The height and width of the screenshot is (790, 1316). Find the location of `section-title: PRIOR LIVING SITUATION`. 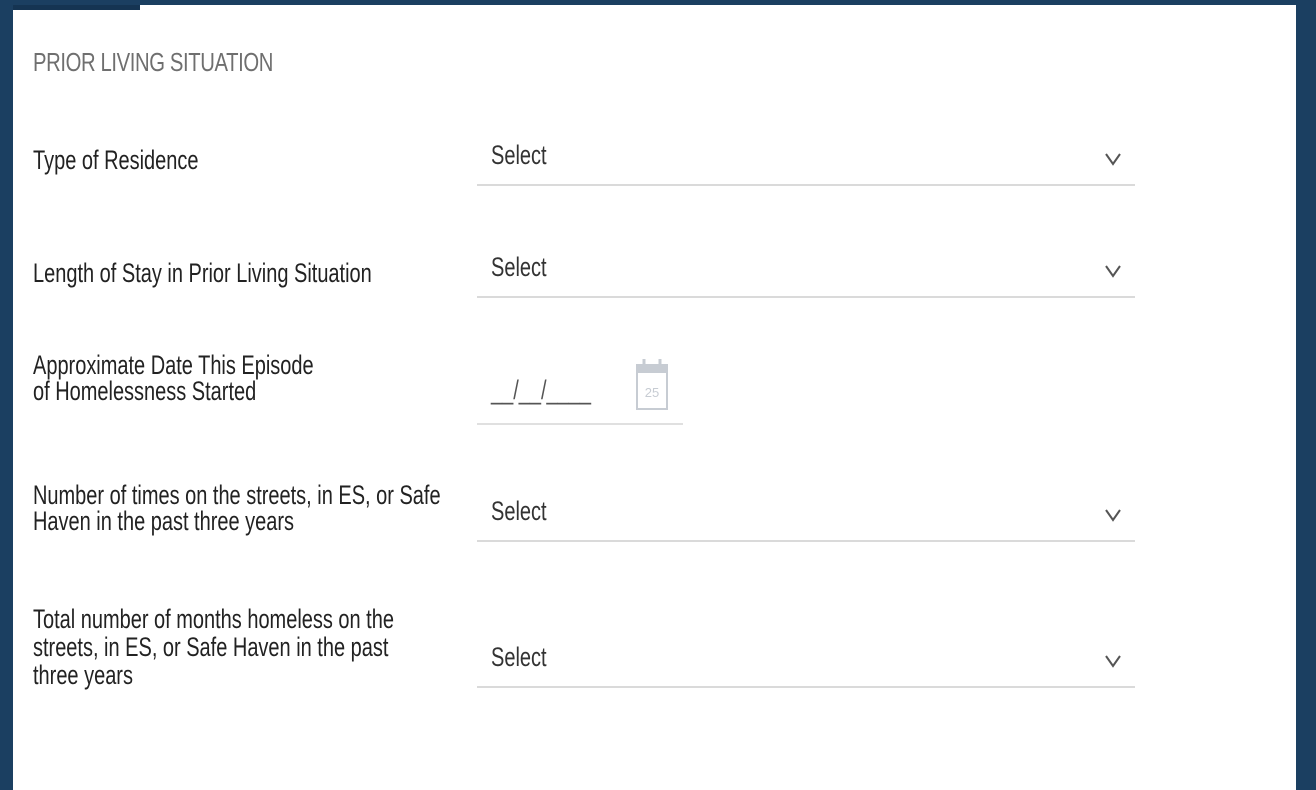

section-title: PRIOR LIVING SITUATION is located at coordinates (153, 62).